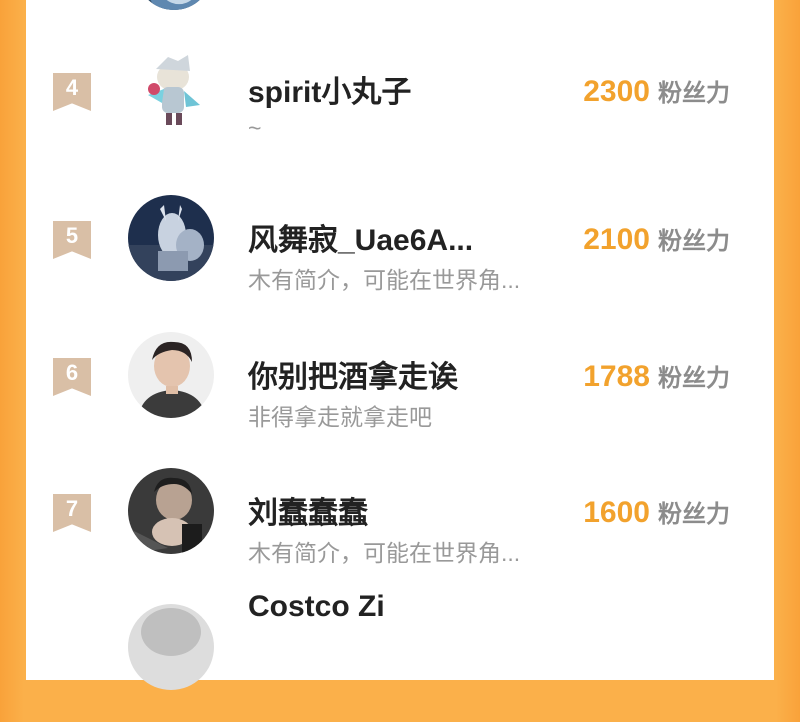  What do you see at coordinates (316, 607) in the screenshot?
I see `user-name: Costco Zi` at bounding box center [316, 607].